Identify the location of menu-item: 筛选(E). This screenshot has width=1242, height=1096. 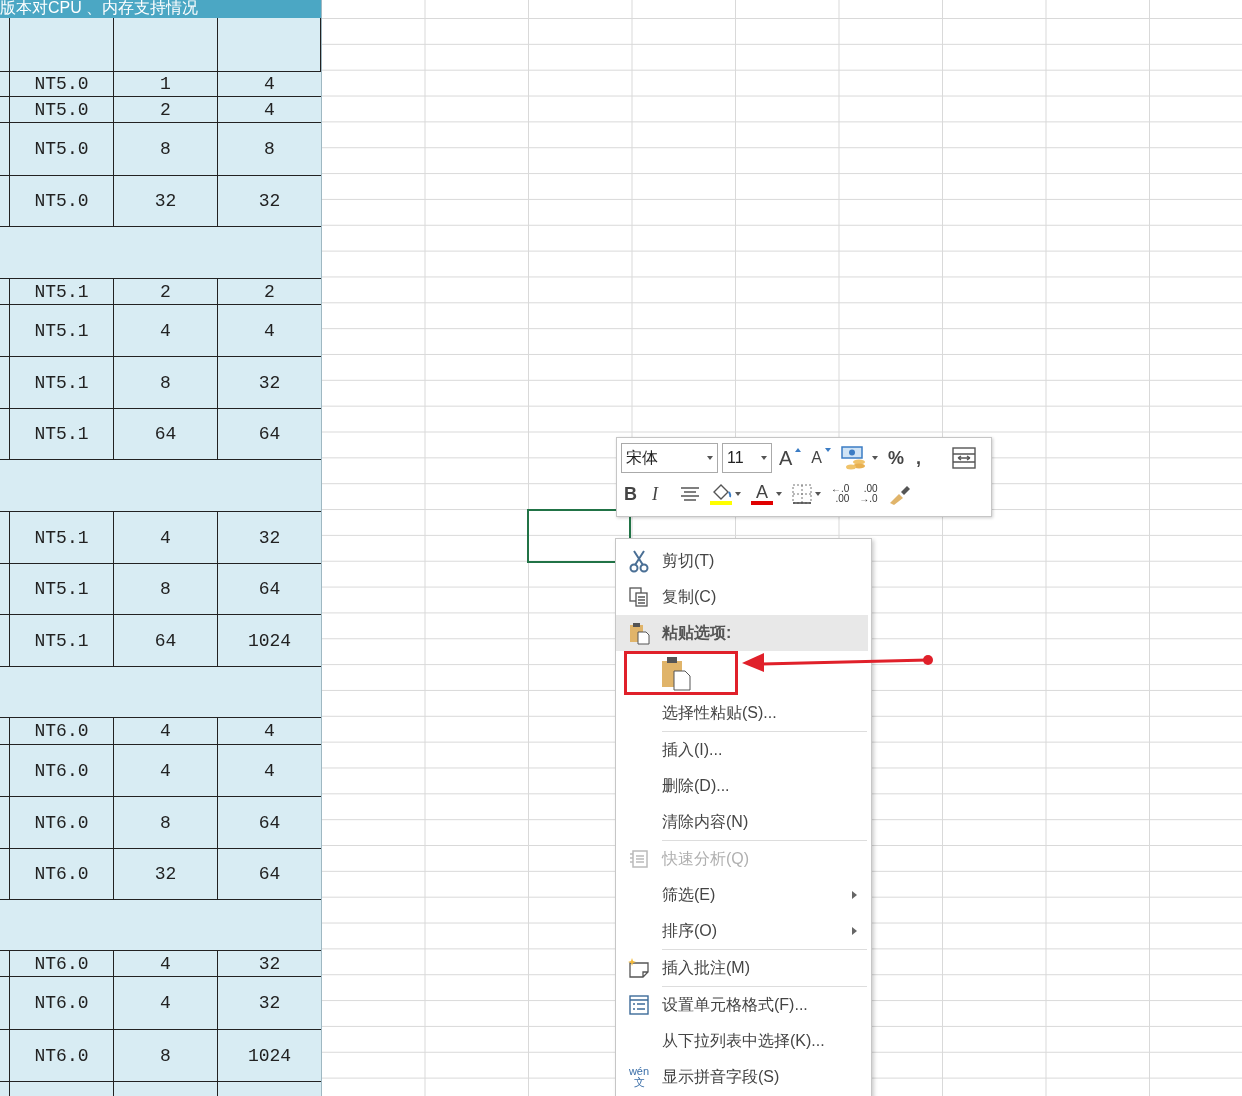
(743, 895).